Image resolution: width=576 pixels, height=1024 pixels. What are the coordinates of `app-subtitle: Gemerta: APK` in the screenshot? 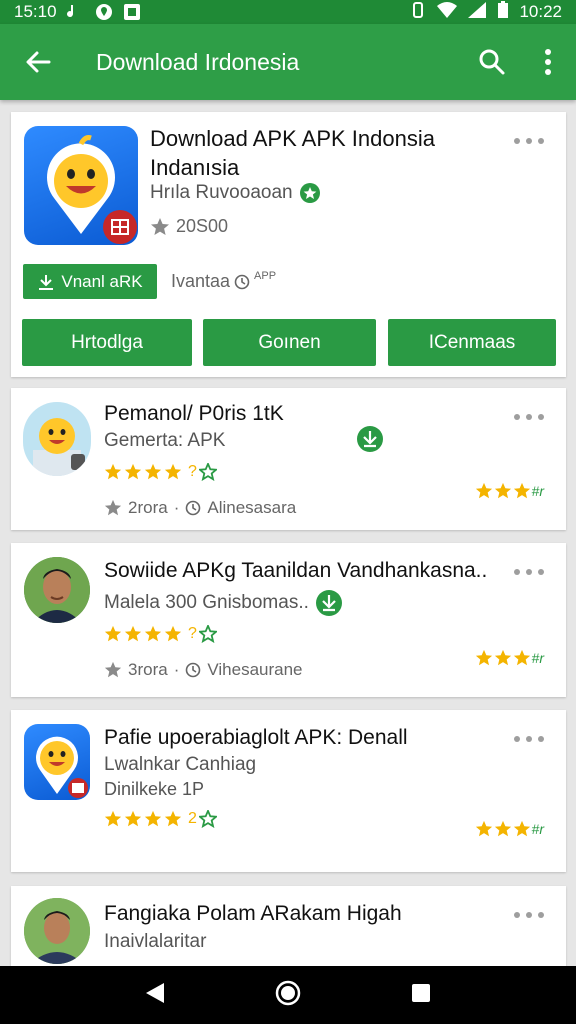 It's located at (165, 440).